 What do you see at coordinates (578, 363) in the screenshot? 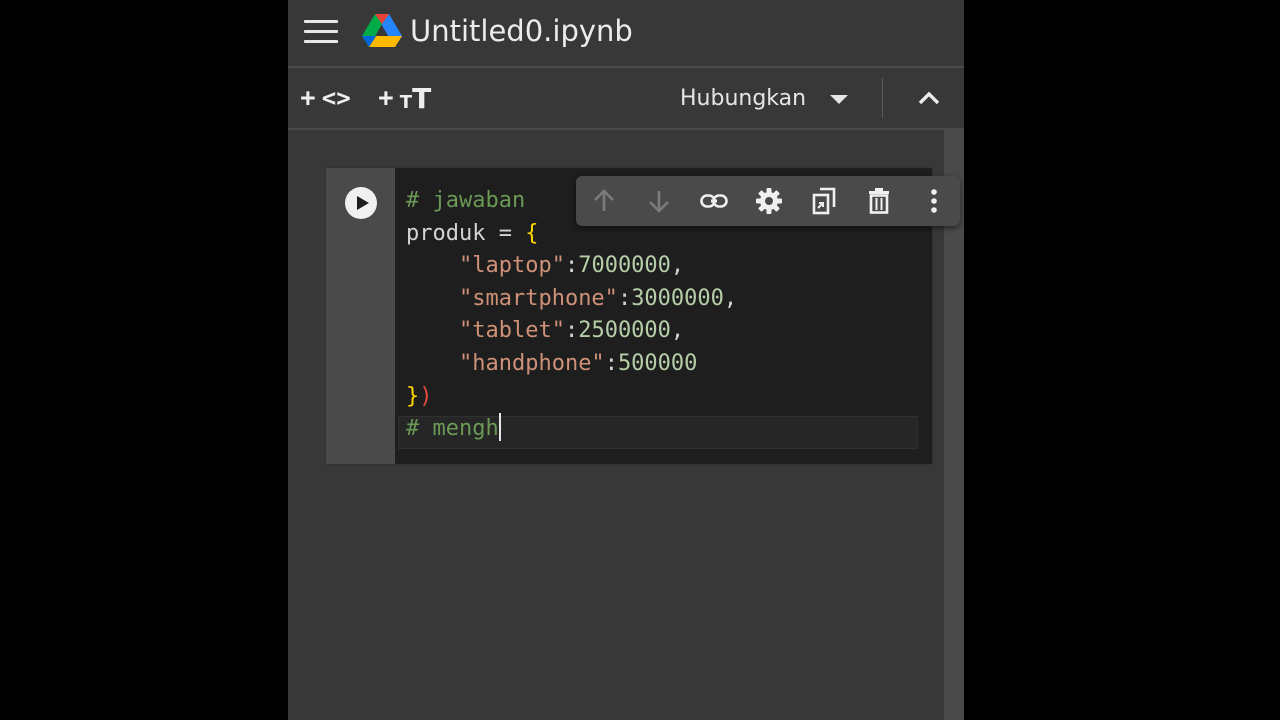
I see `code-line: "handphone":500000` at bounding box center [578, 363].